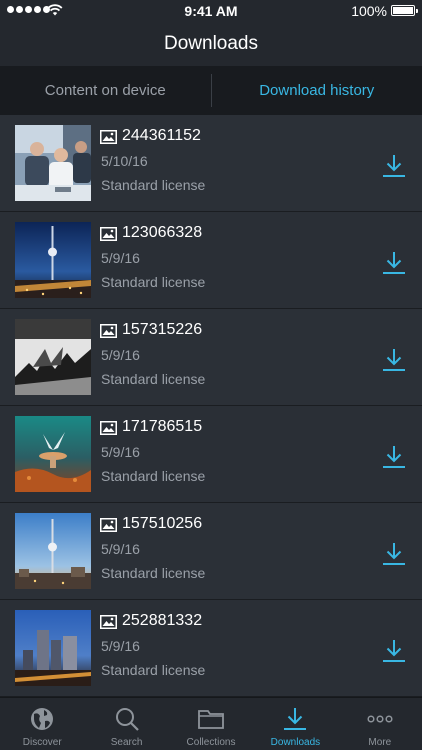 The height and width of the screenshot is (750, 422). Describe the element at coordinates (162, 329) in the screenshot. I see `asset-id: 157315226` at that location.